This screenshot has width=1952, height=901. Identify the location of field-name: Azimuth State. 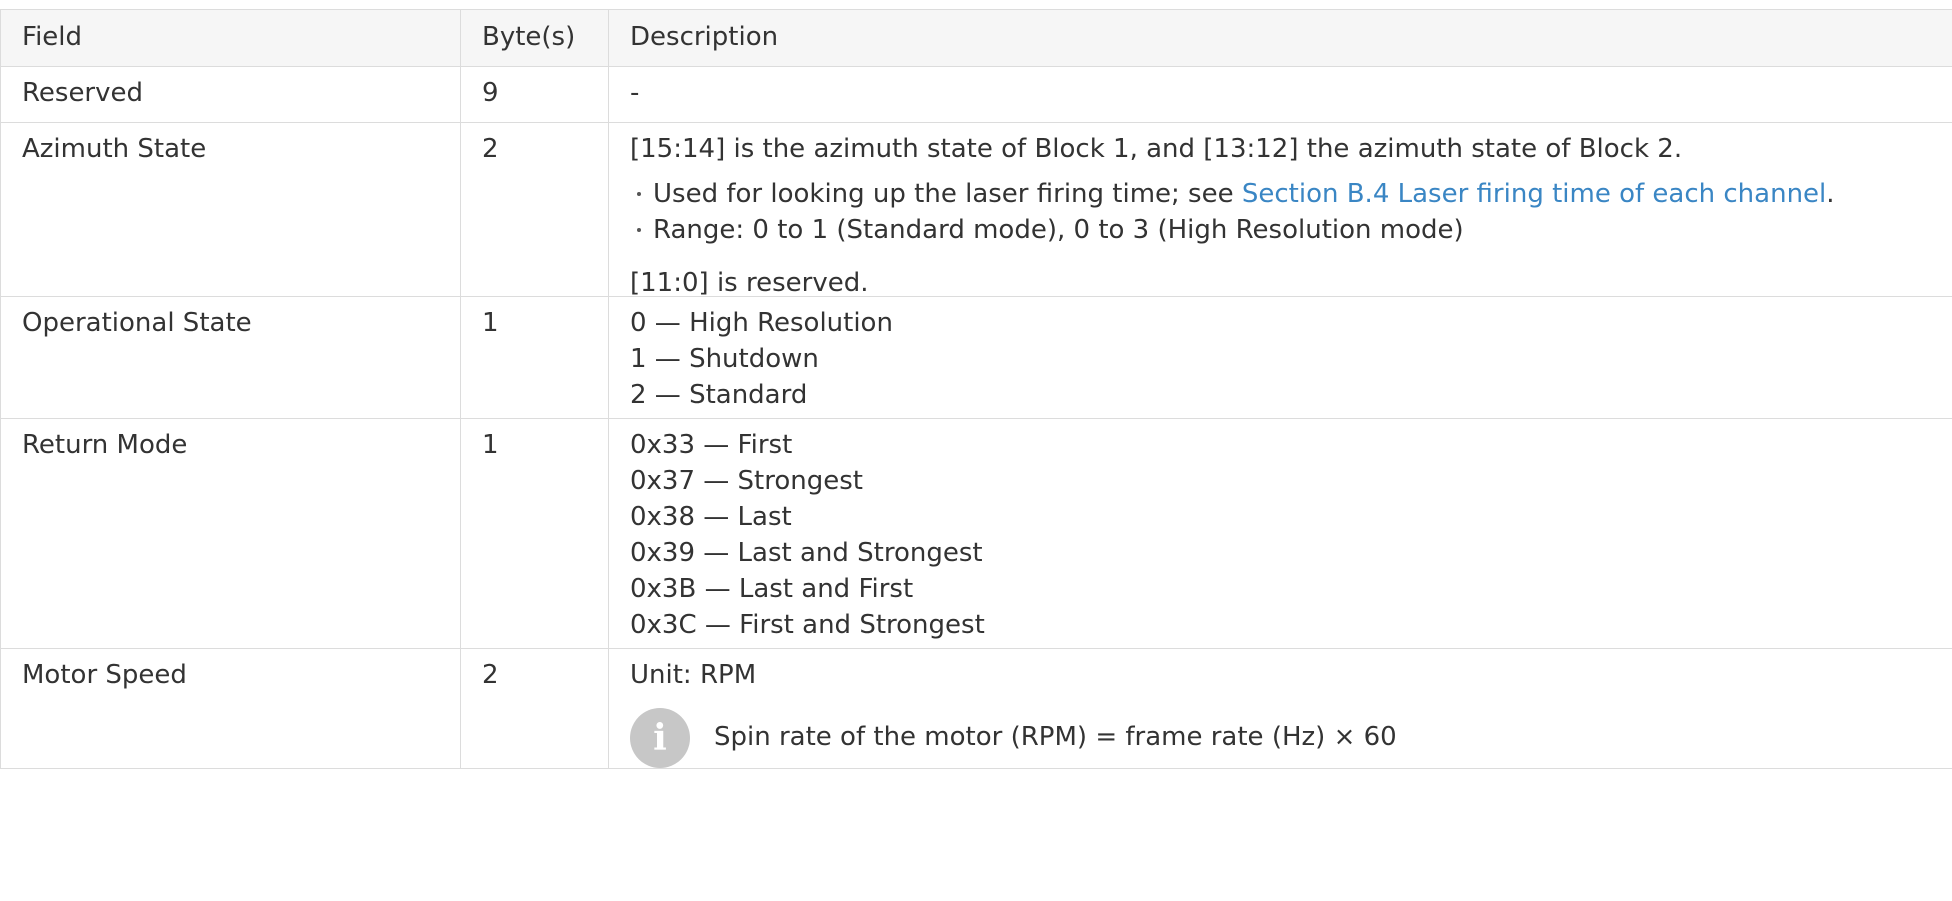
(230, 209).